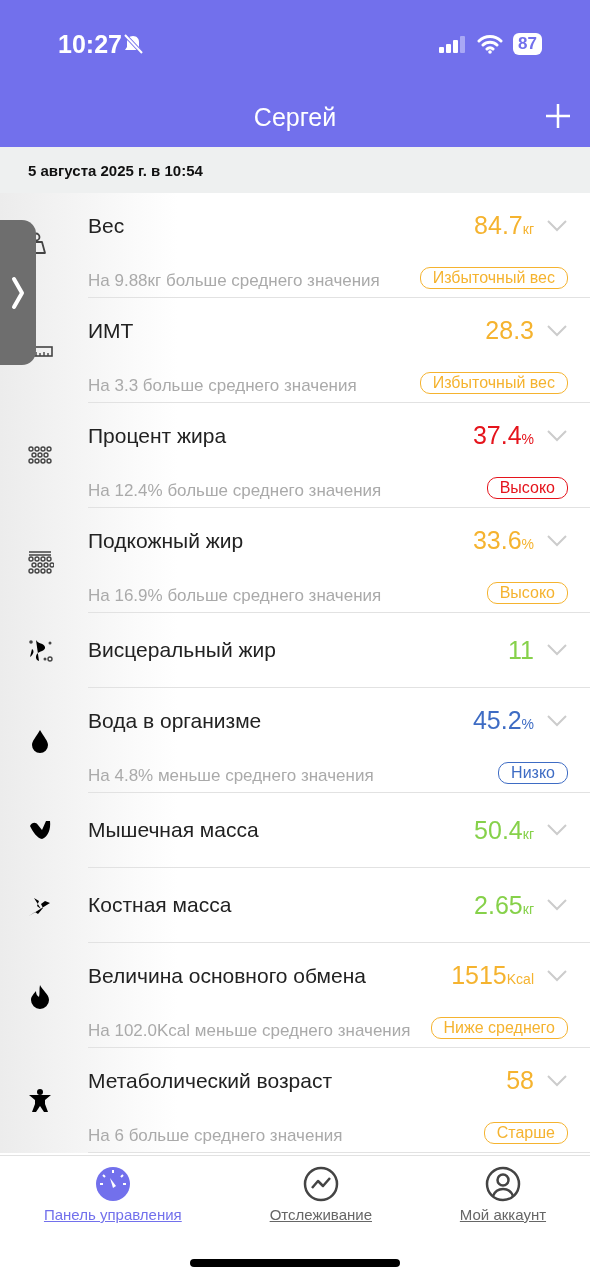  I want to click on metric-name: Висцеральный жир, so click(182, 650).